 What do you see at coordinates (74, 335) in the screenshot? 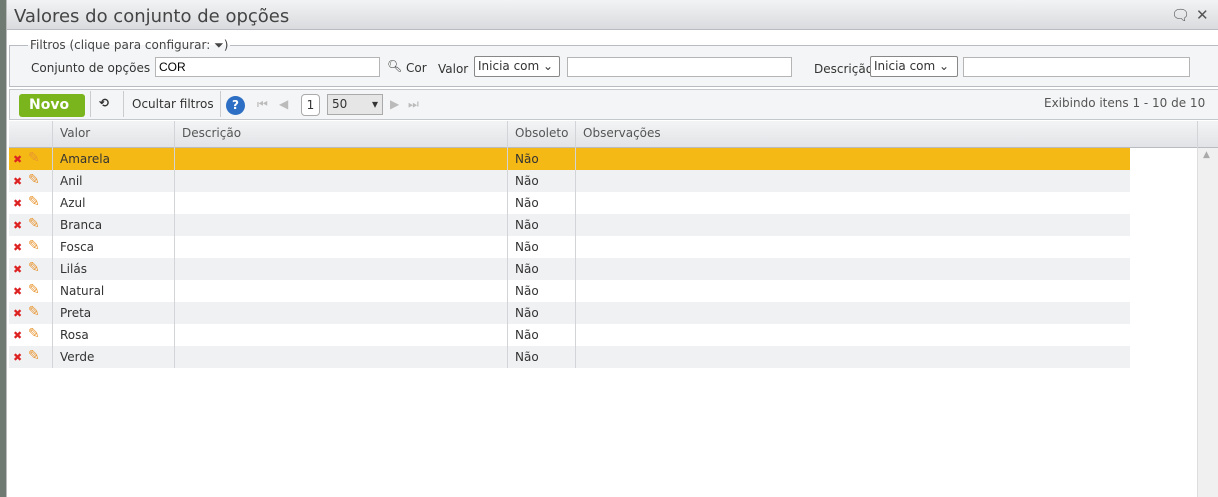
I see `cell-valor: Rosa` at bounding box center [74, 335].